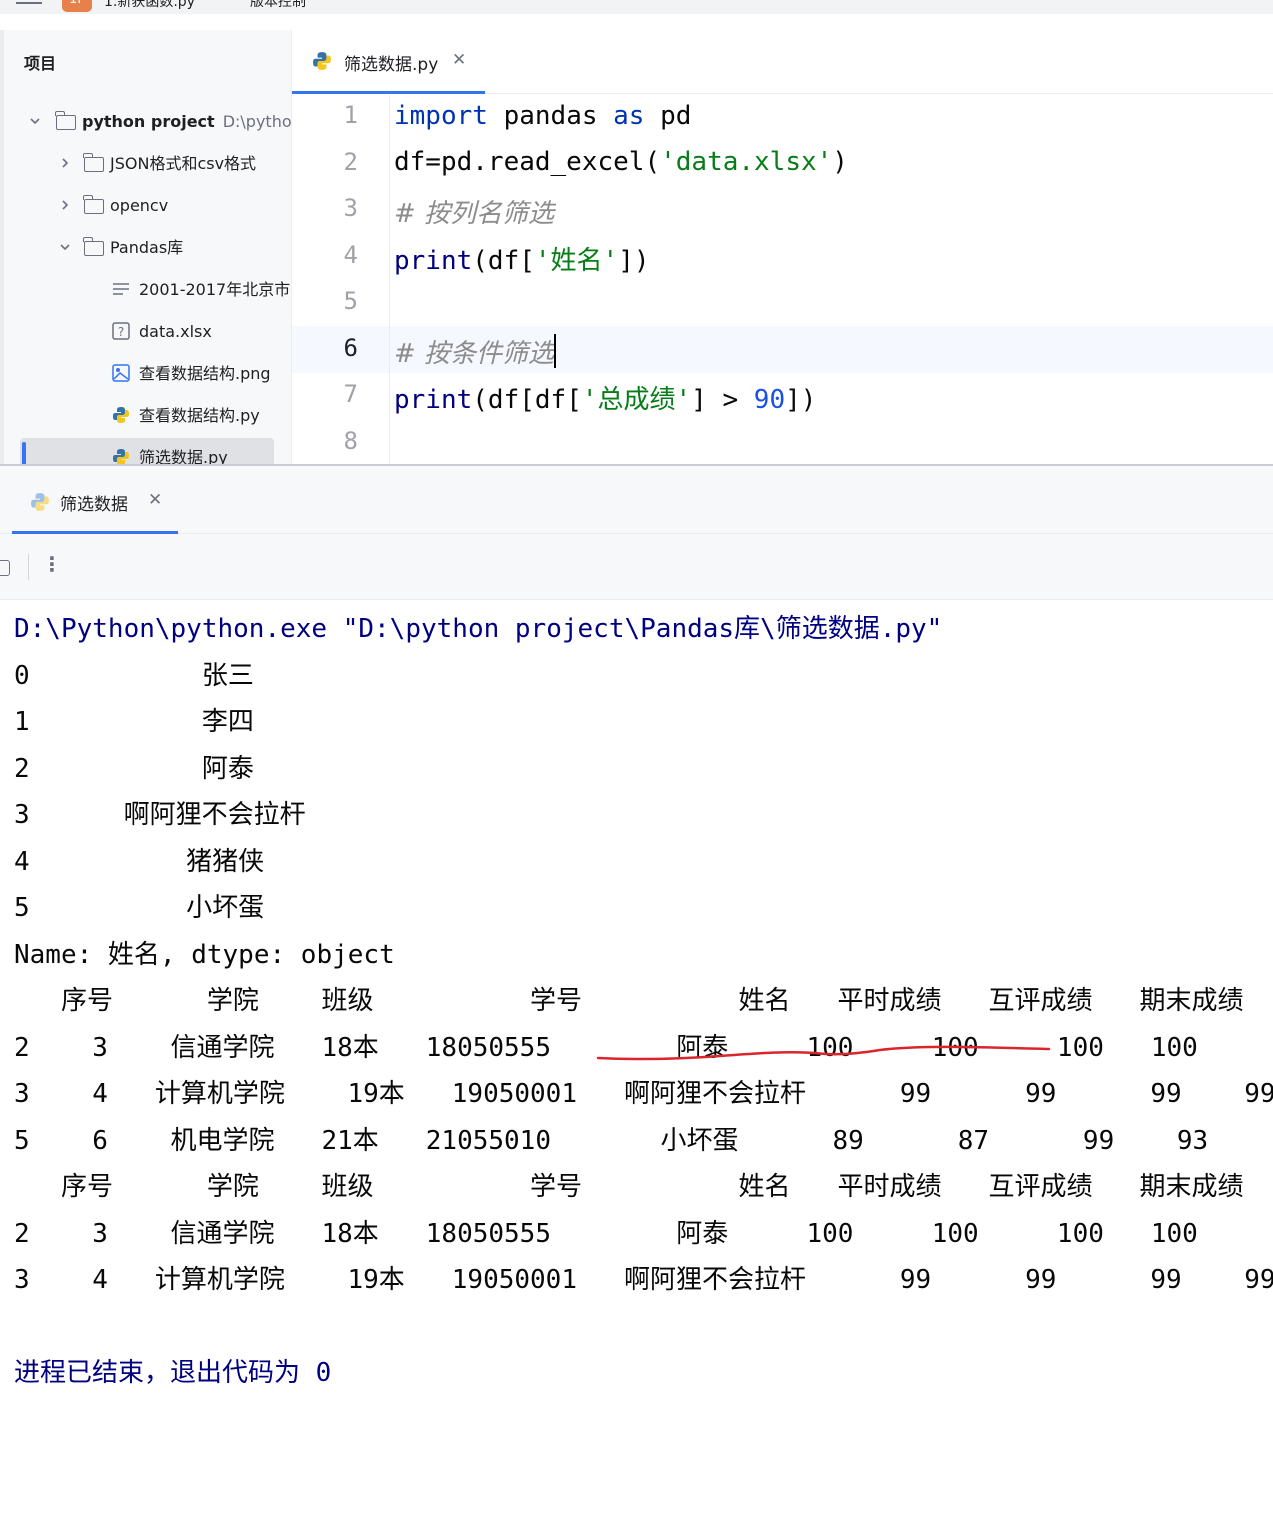  What do you see at coordinates (621, 162) in the screenshot?
I see `code-line-2: df=pd.read_excel('data.xlsx')` at bounding box center [621, 162].